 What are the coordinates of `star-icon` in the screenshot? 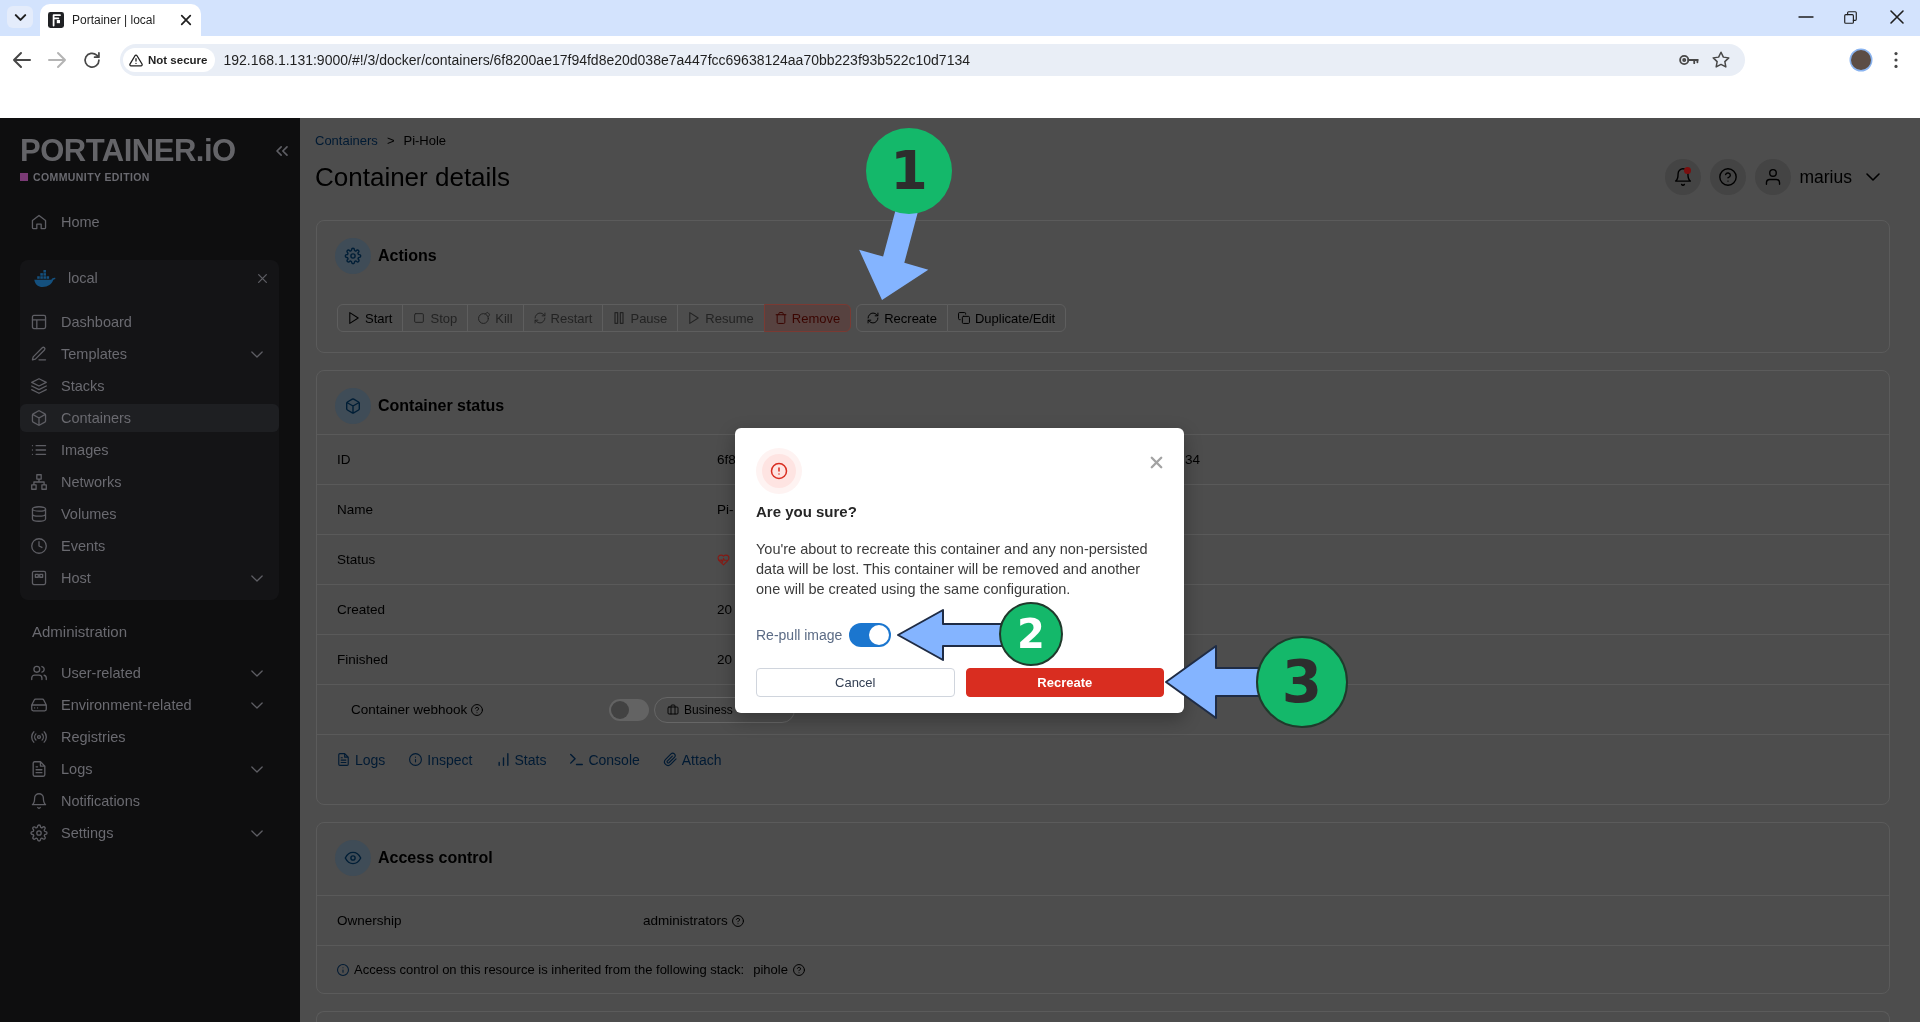 It's located at (1721, 60).